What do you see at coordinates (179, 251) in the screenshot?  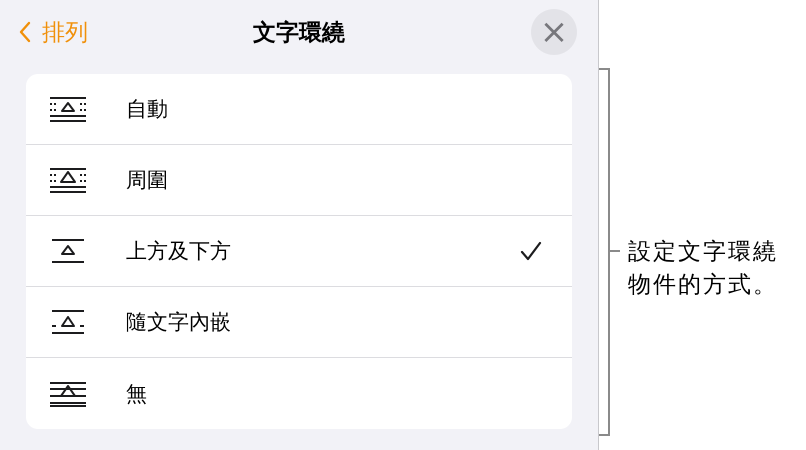 I see `option-label: 上方及下方` at bounding box center [179, 251].